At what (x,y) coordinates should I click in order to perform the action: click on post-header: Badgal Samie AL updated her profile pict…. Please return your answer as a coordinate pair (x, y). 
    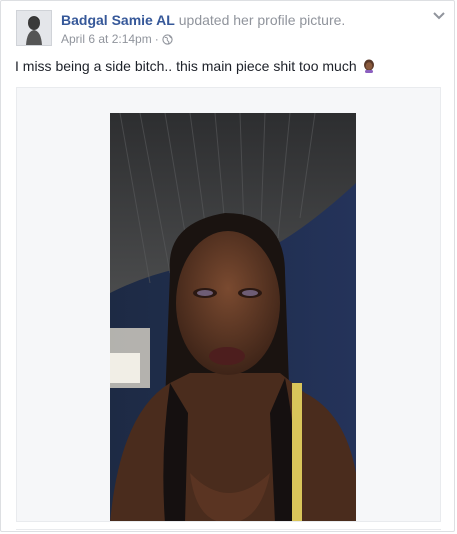
    Looking at the image, I should click on (203, 20).